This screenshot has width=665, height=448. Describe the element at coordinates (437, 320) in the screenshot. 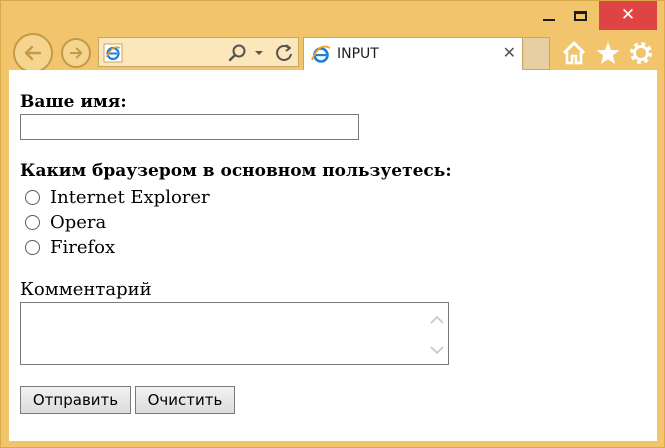

I see `scroll-up-icon` at that location.